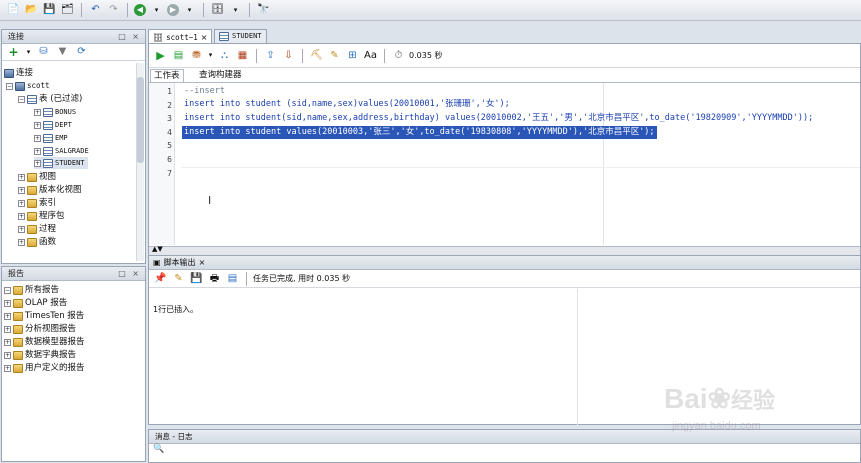 The width and height of the screenshot is (861, 463). Describe the element at coordinates (51, 329) in the screenshot. I see `report-label: 分析视图报告` at that location.